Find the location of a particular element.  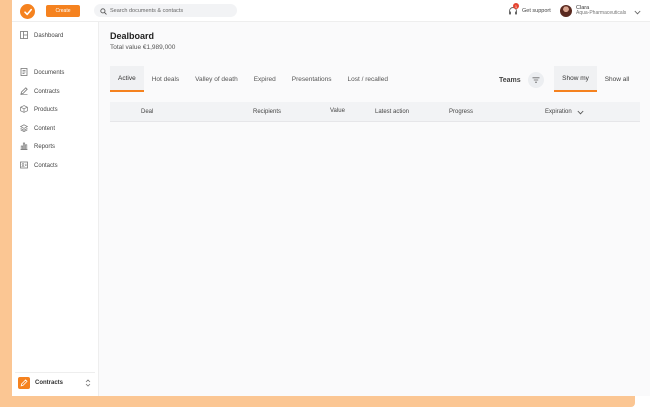

notification-badge: 1 is located at coordinates (516, 6).